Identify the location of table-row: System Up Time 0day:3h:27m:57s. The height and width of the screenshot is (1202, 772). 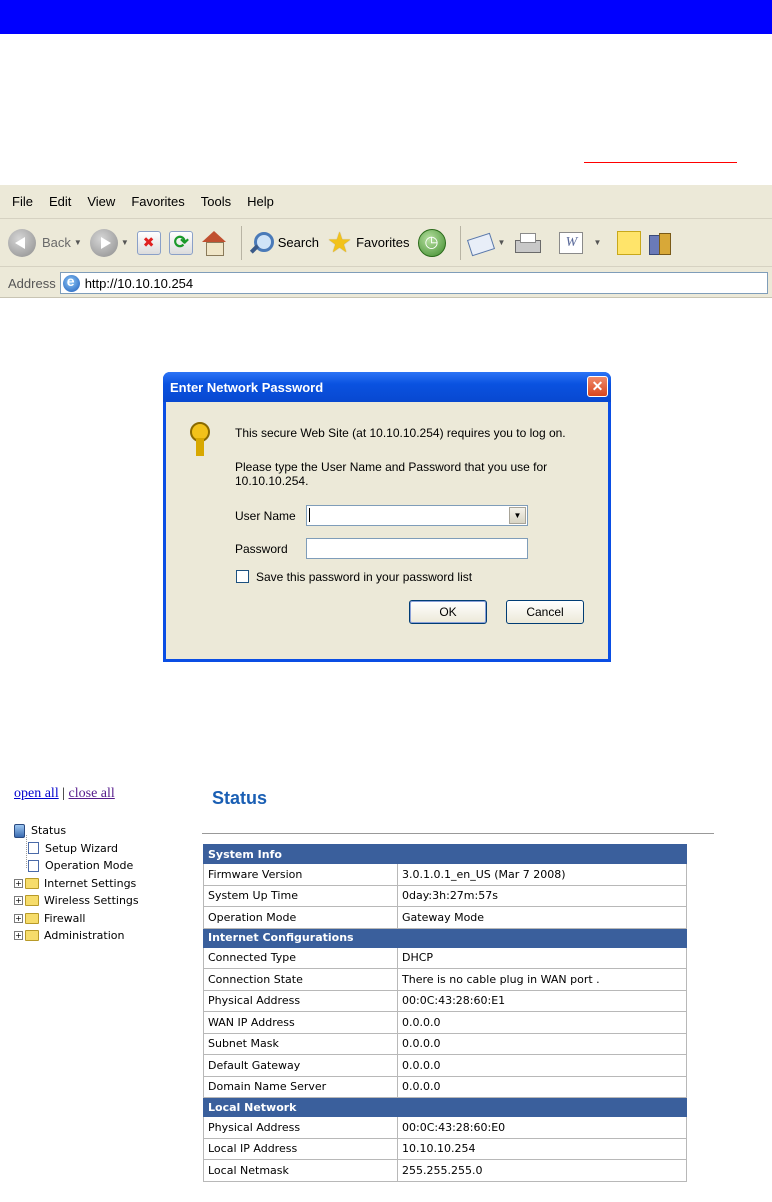
(445, 895).